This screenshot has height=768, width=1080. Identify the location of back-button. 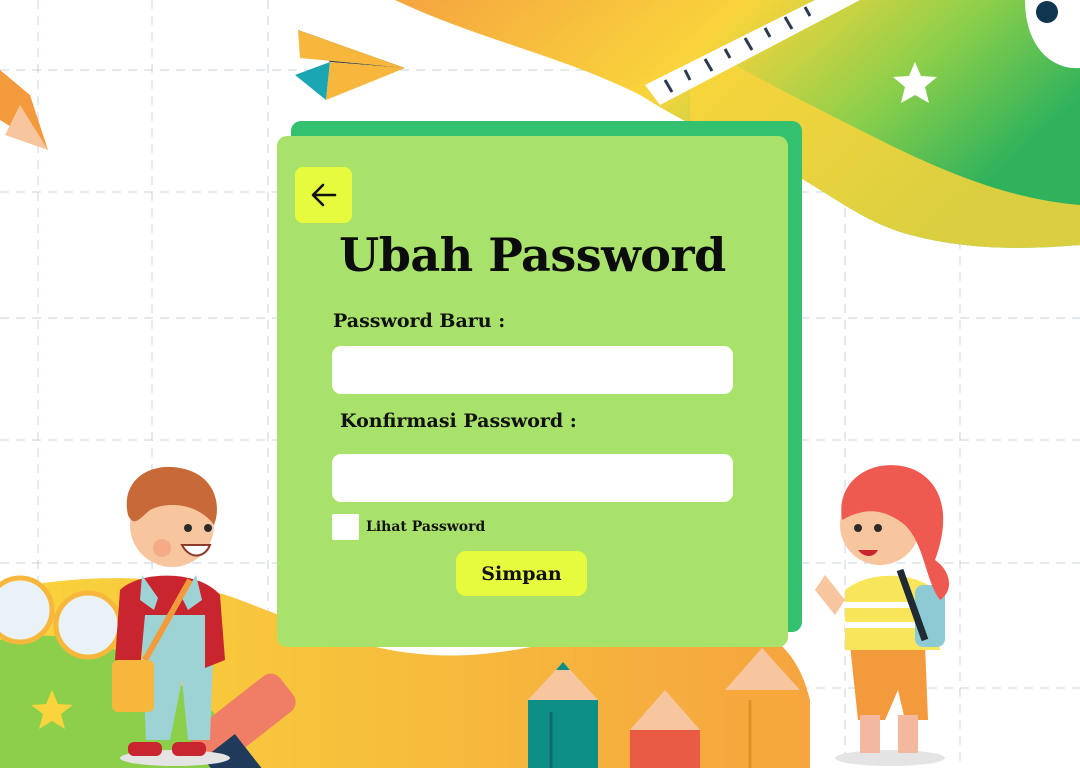
(323, 195).